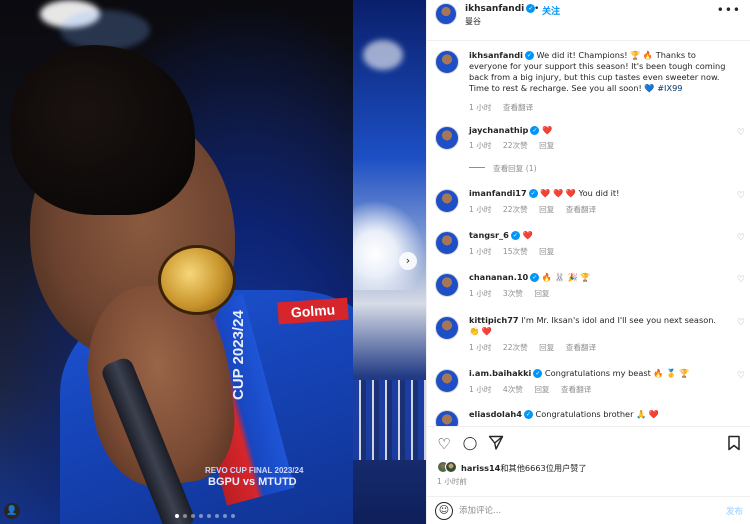  I want to click on commenter-username: jaychanathip, so click(498, 130).